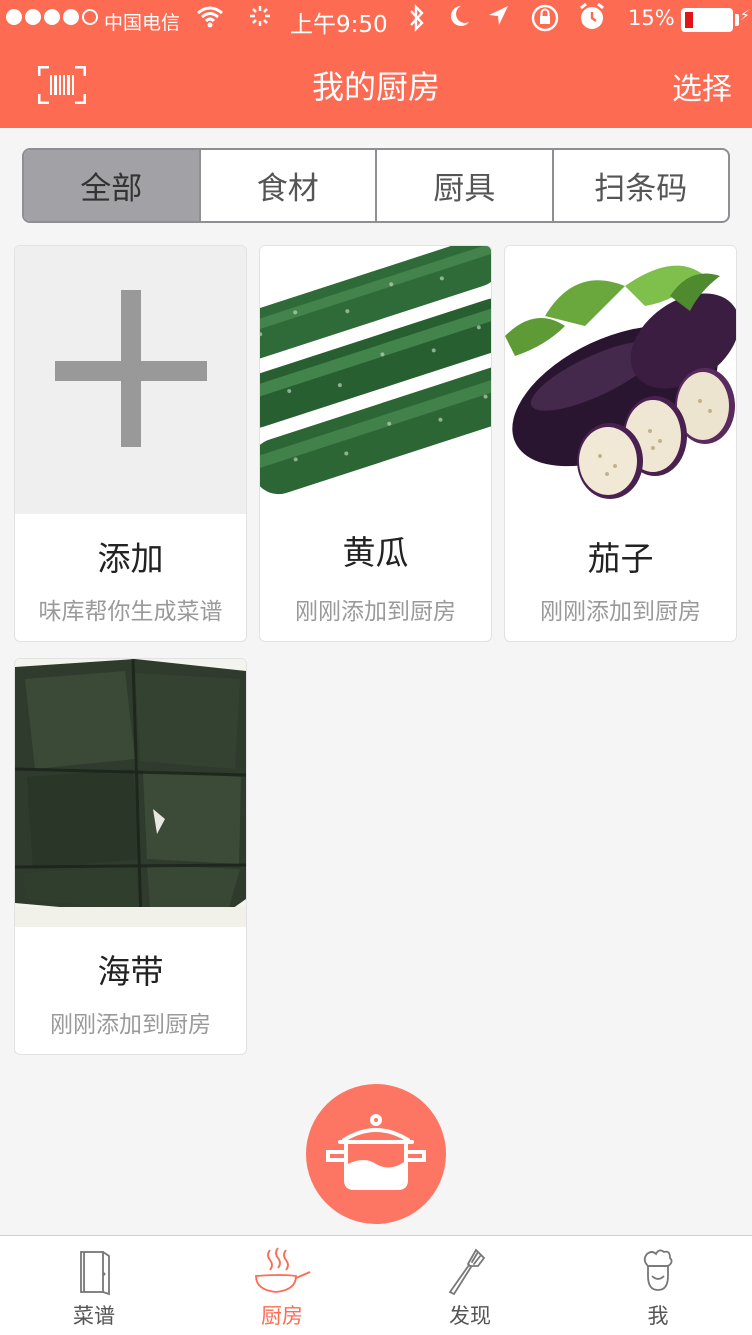  Describe the element at coordinates (707, 20) in the screenshot. I see `battery-icon` at that location.